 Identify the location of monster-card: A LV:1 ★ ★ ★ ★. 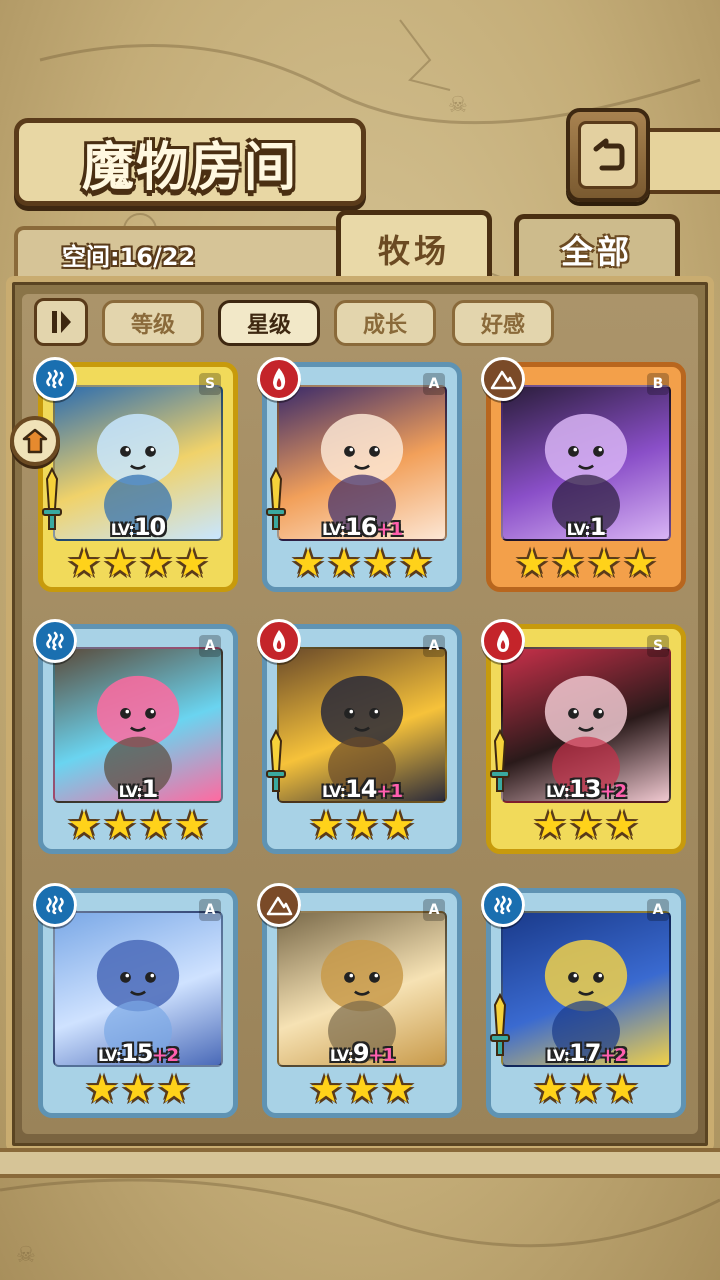
(135, 736).